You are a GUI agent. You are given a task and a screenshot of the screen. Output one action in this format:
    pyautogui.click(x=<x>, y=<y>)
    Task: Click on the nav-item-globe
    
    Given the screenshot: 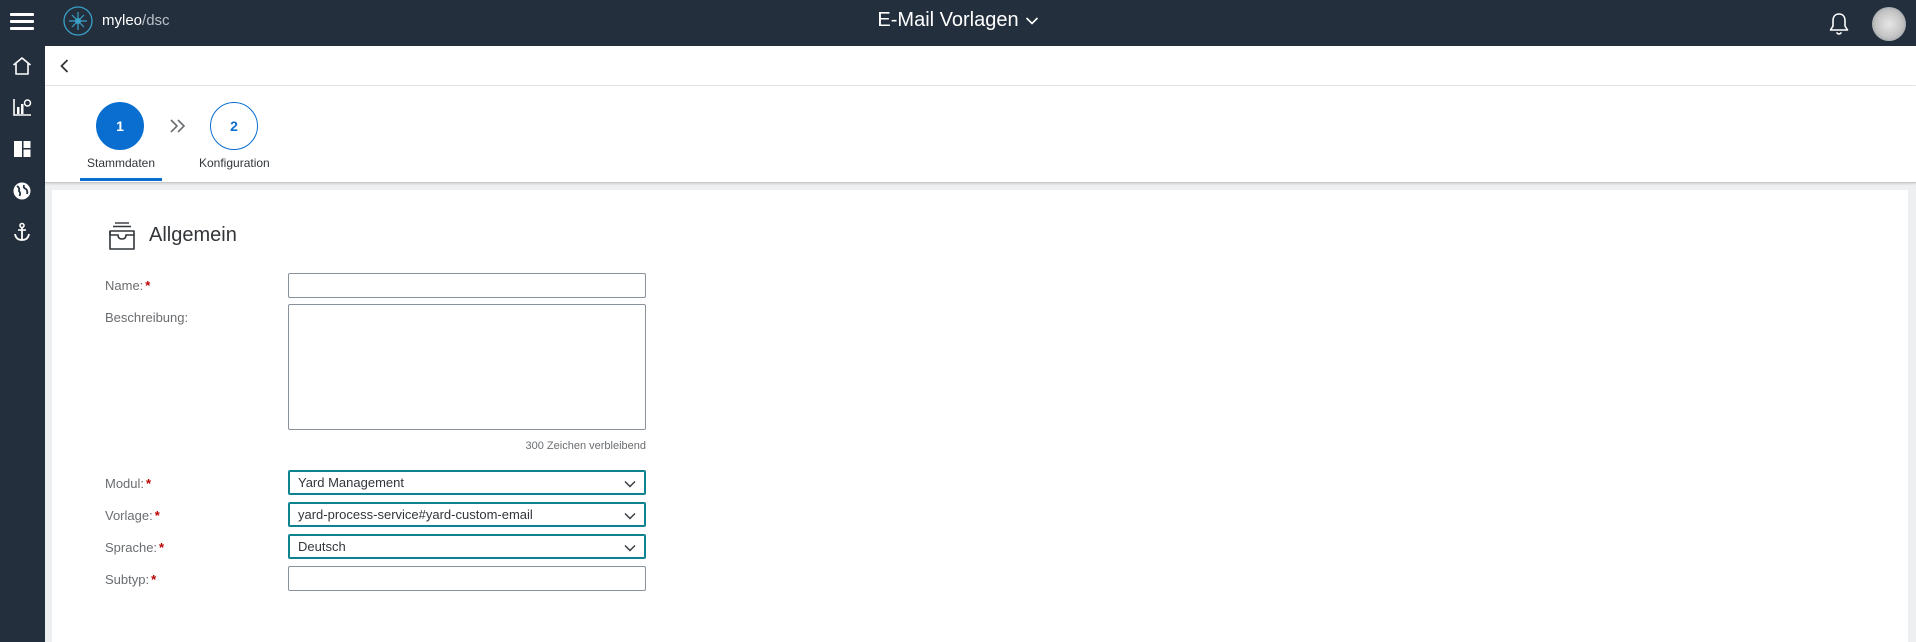 What is the action you would take?
    pyautogui.click(x=22, y=191)
    